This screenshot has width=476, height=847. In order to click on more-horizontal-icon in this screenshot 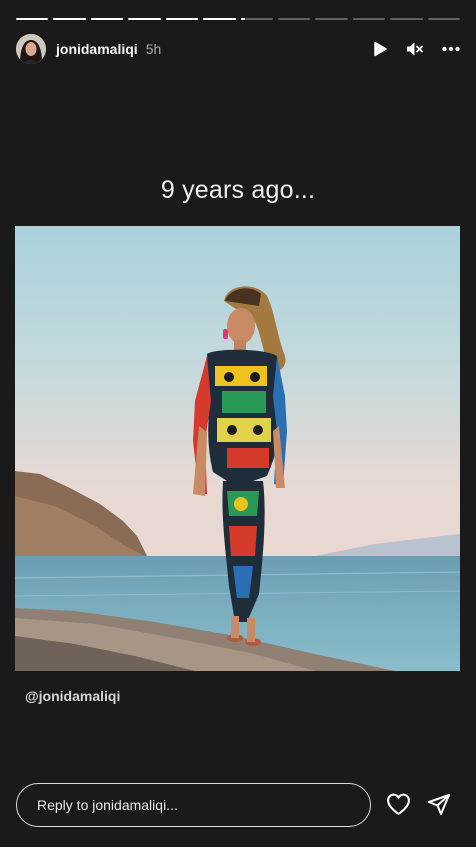, I will do `click(451, 49)`.